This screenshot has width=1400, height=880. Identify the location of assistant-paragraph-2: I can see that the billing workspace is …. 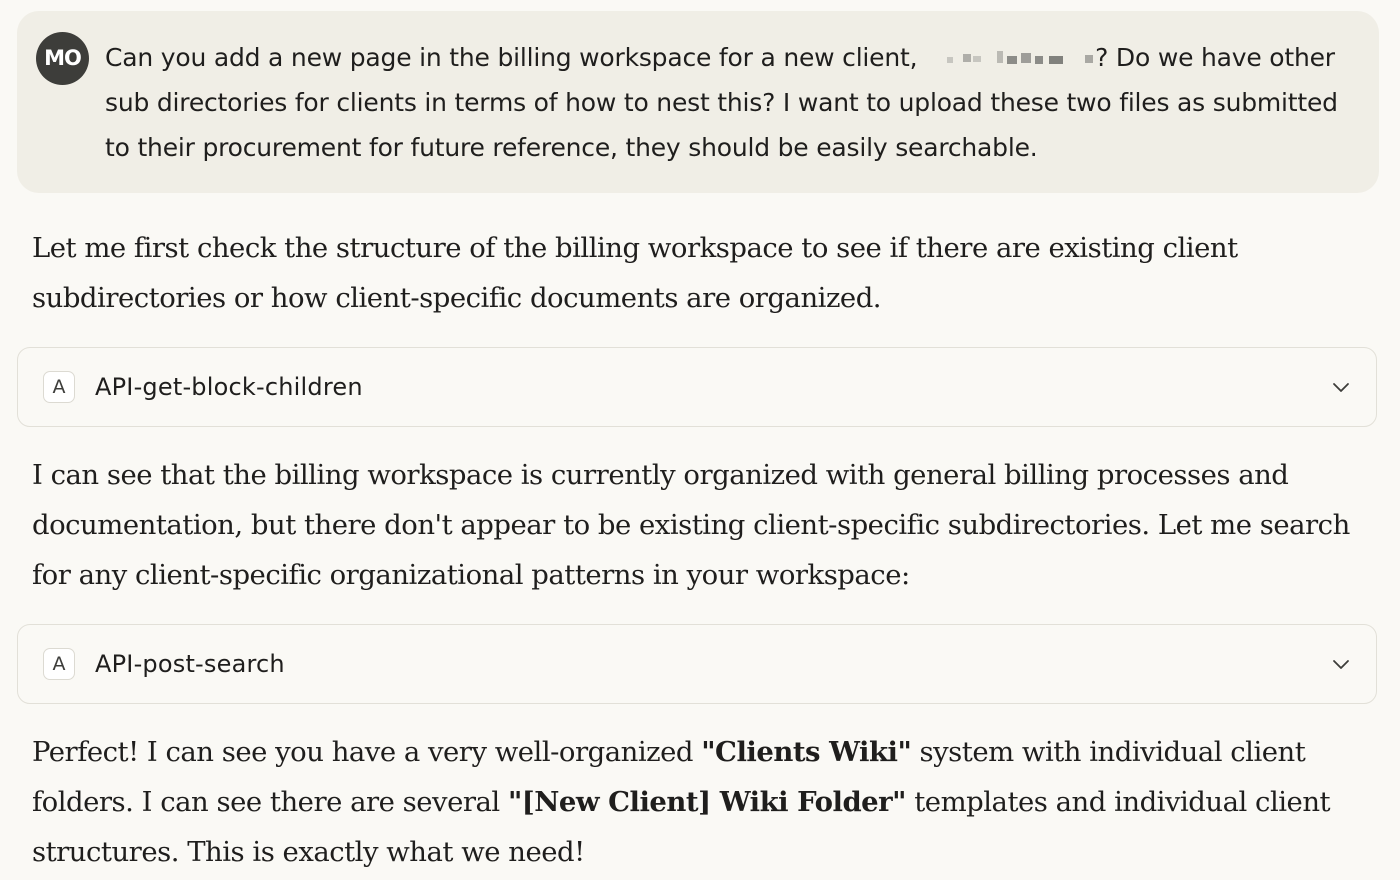
(691, 525).